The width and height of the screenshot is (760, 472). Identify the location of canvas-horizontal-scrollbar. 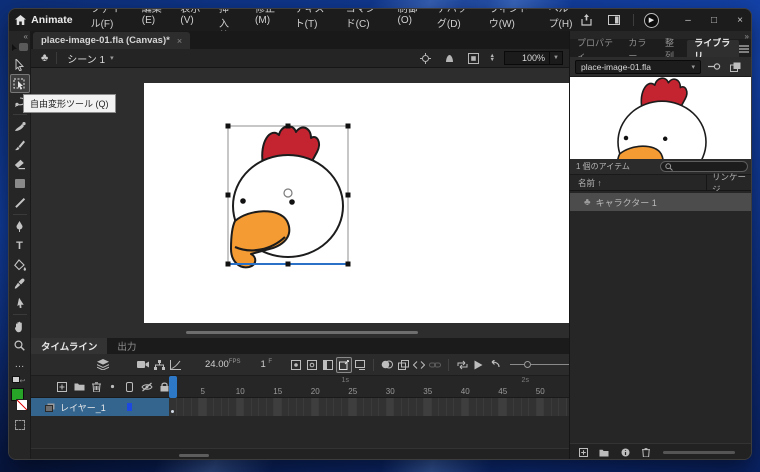
(302, 332).